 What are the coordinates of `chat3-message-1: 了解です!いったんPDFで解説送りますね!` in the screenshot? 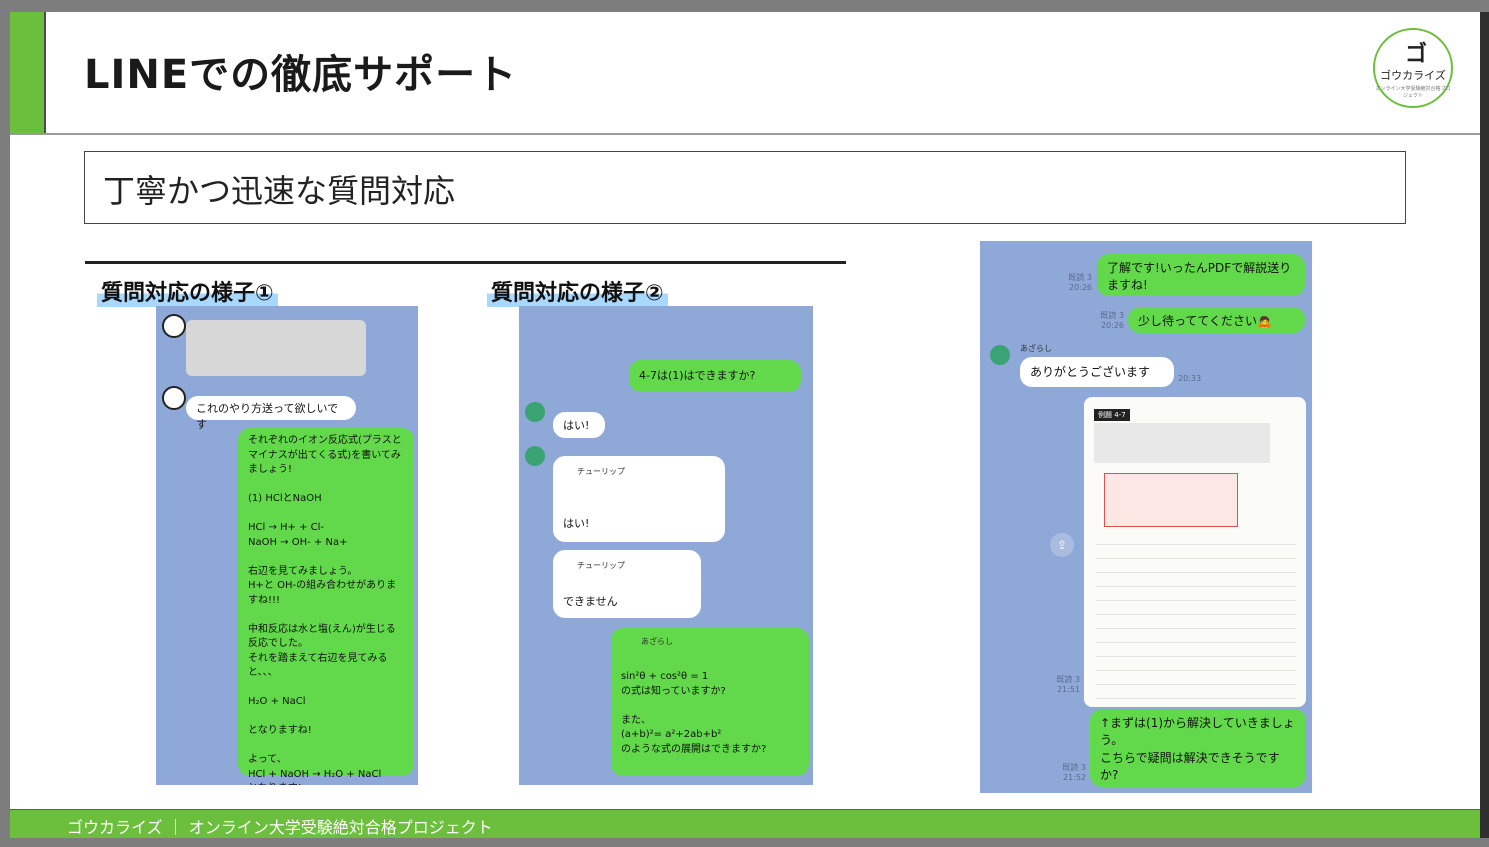 It's located at (1201, 275).